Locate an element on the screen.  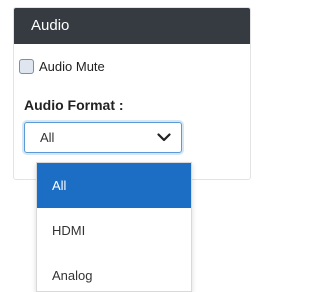
audio-mute-row: Audio Mute is located at coordinates (62, 66).